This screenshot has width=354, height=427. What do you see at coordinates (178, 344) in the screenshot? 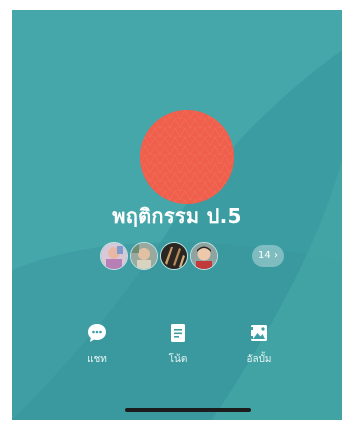
I see `note-action: โน้ต` at bounding box center [178, 344].